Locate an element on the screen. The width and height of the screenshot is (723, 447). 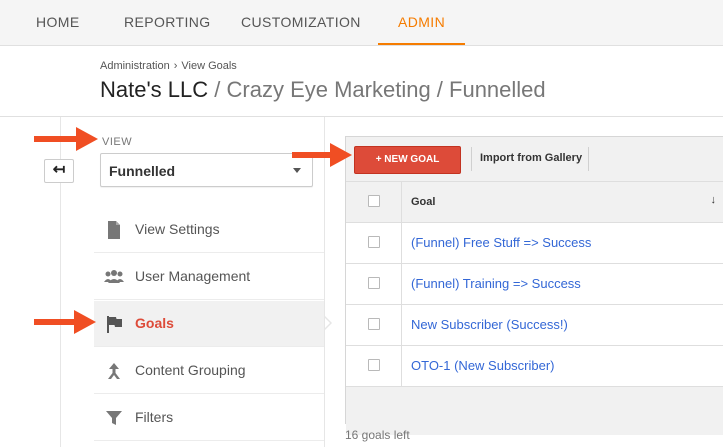
selected-item-pointer is located at coordinates (328, 323).